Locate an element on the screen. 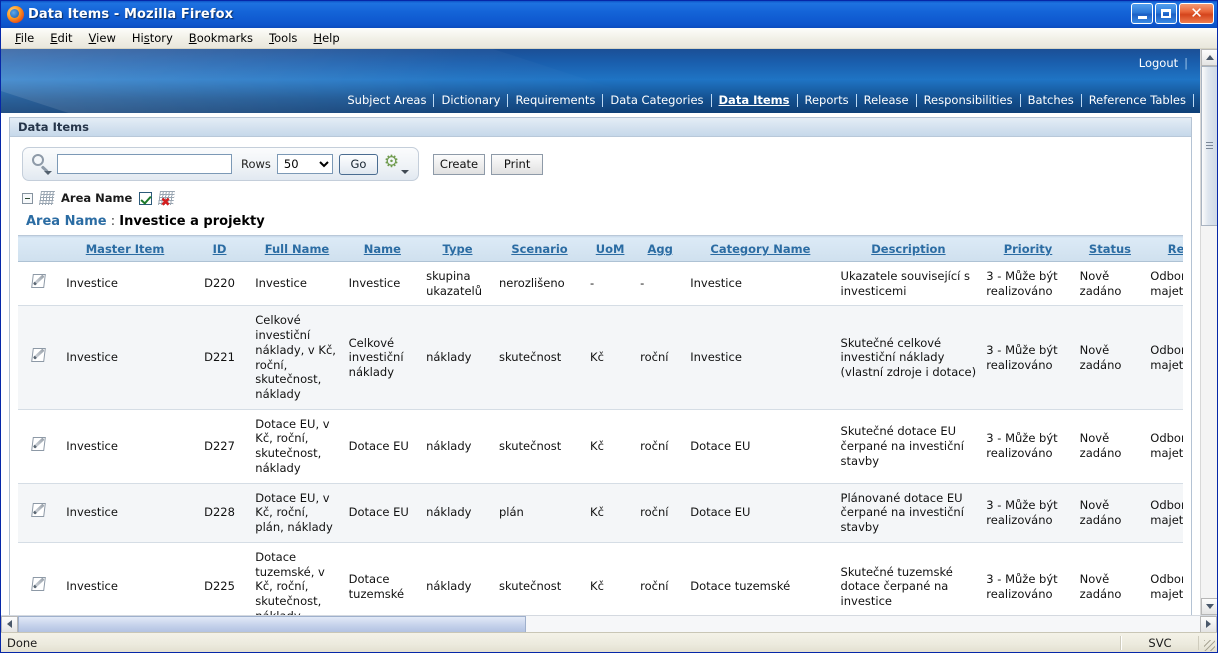  control-break-label: Area Name is located at coordinates (96, 198).